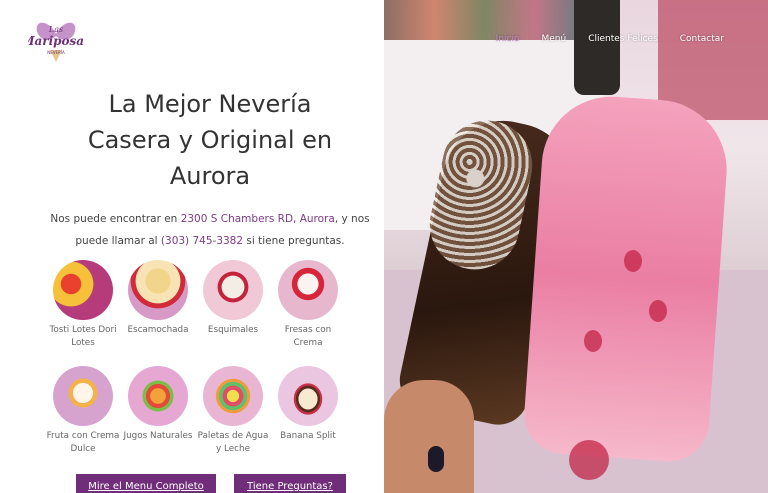 The image size is (768, 493). What do you see at coordinates (83, 336) in the screenshot?
I see `product-label: Tosti Lotes Dori Lotes` at bounding box center [83, 336].